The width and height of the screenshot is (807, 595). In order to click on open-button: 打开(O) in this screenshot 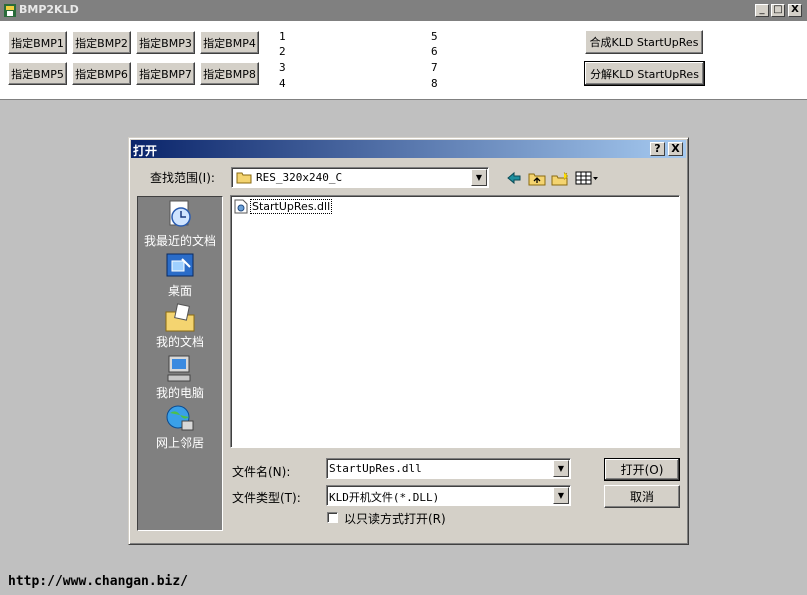, I will do `click(642, 469)`.